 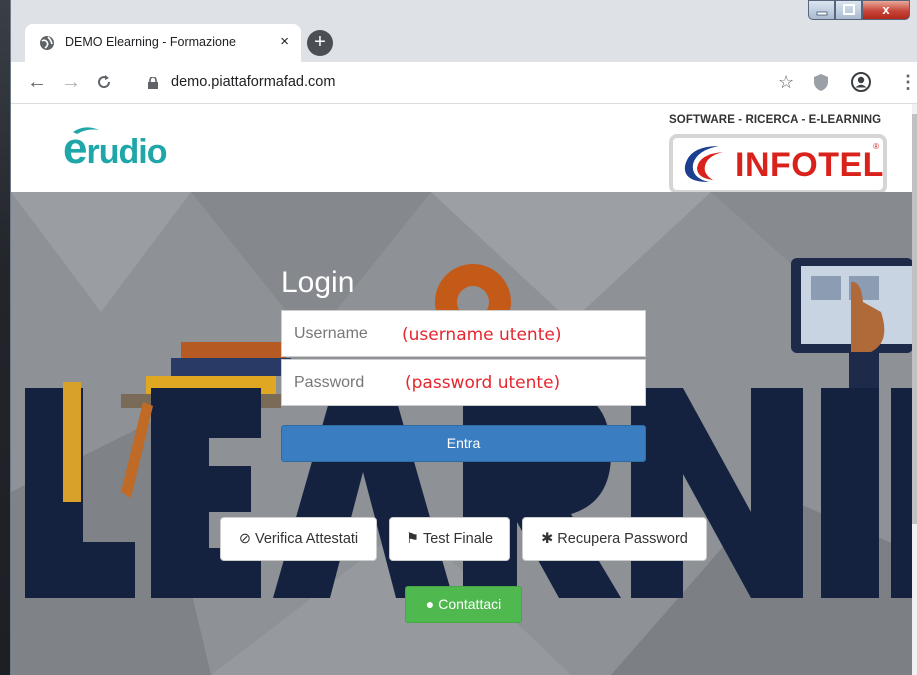 I want to click on login-title: Login, so click(x=318, y=282).